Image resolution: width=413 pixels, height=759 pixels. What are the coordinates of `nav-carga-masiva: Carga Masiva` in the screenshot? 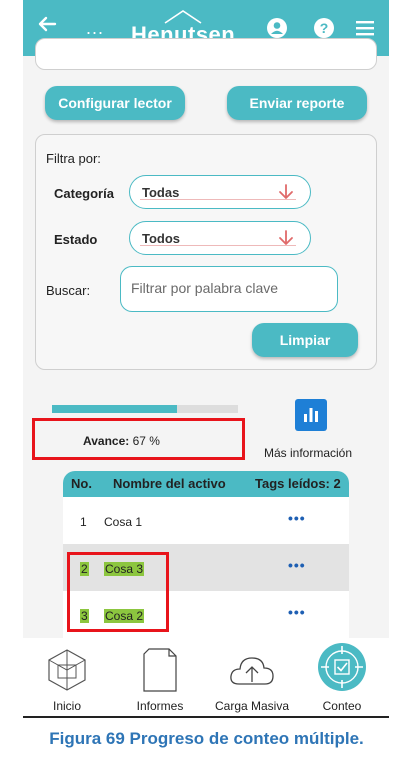 It's located at (252, 675).